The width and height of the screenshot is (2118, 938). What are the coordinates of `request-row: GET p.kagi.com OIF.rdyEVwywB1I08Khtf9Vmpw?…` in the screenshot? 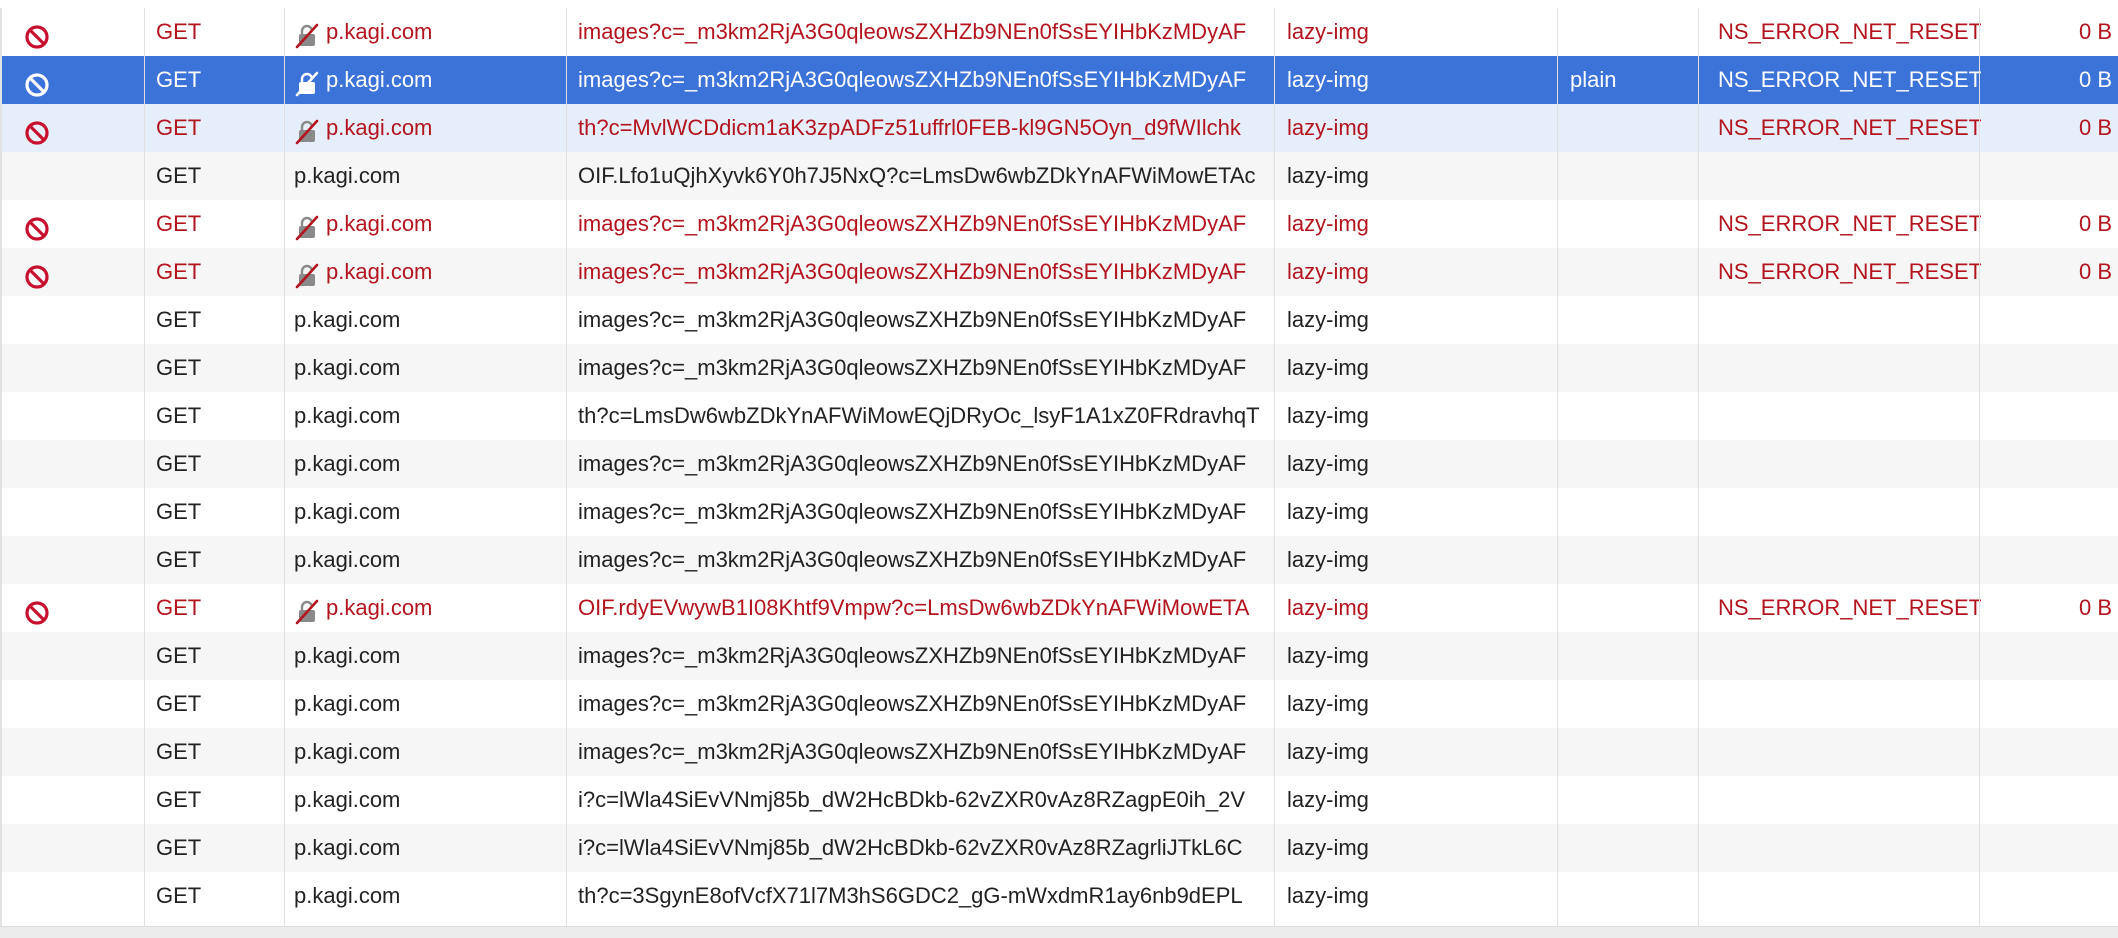 It's located at (1060, 608).